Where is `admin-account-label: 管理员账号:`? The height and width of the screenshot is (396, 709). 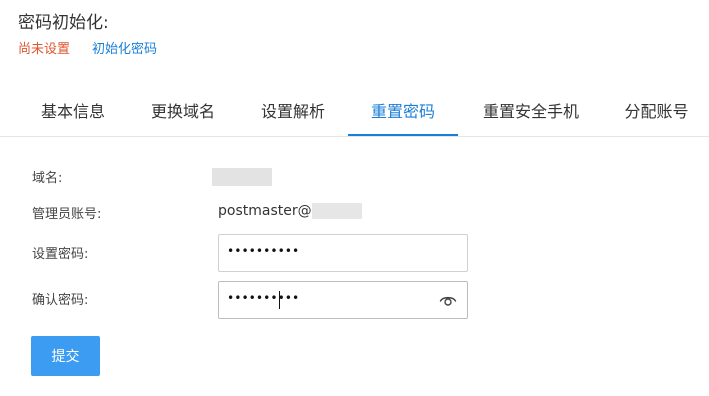
admin-account-label: 管理员账号: is located at coordinates (67, 214).